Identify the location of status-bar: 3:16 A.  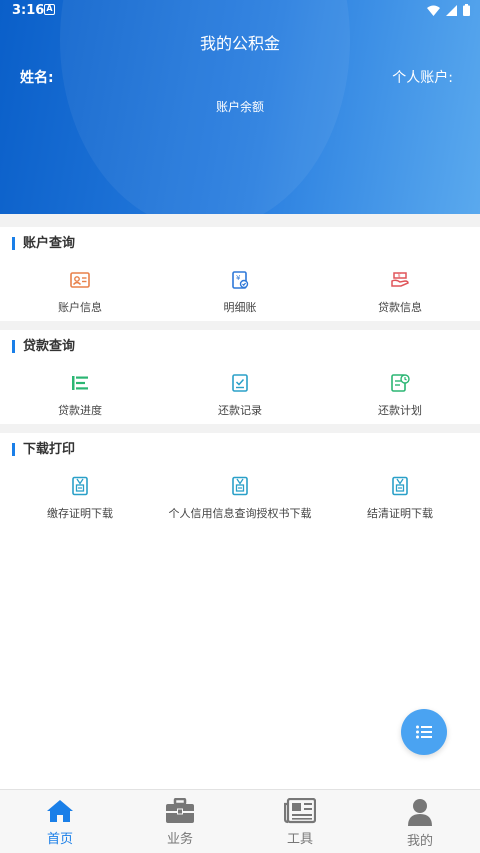
(240, 11).